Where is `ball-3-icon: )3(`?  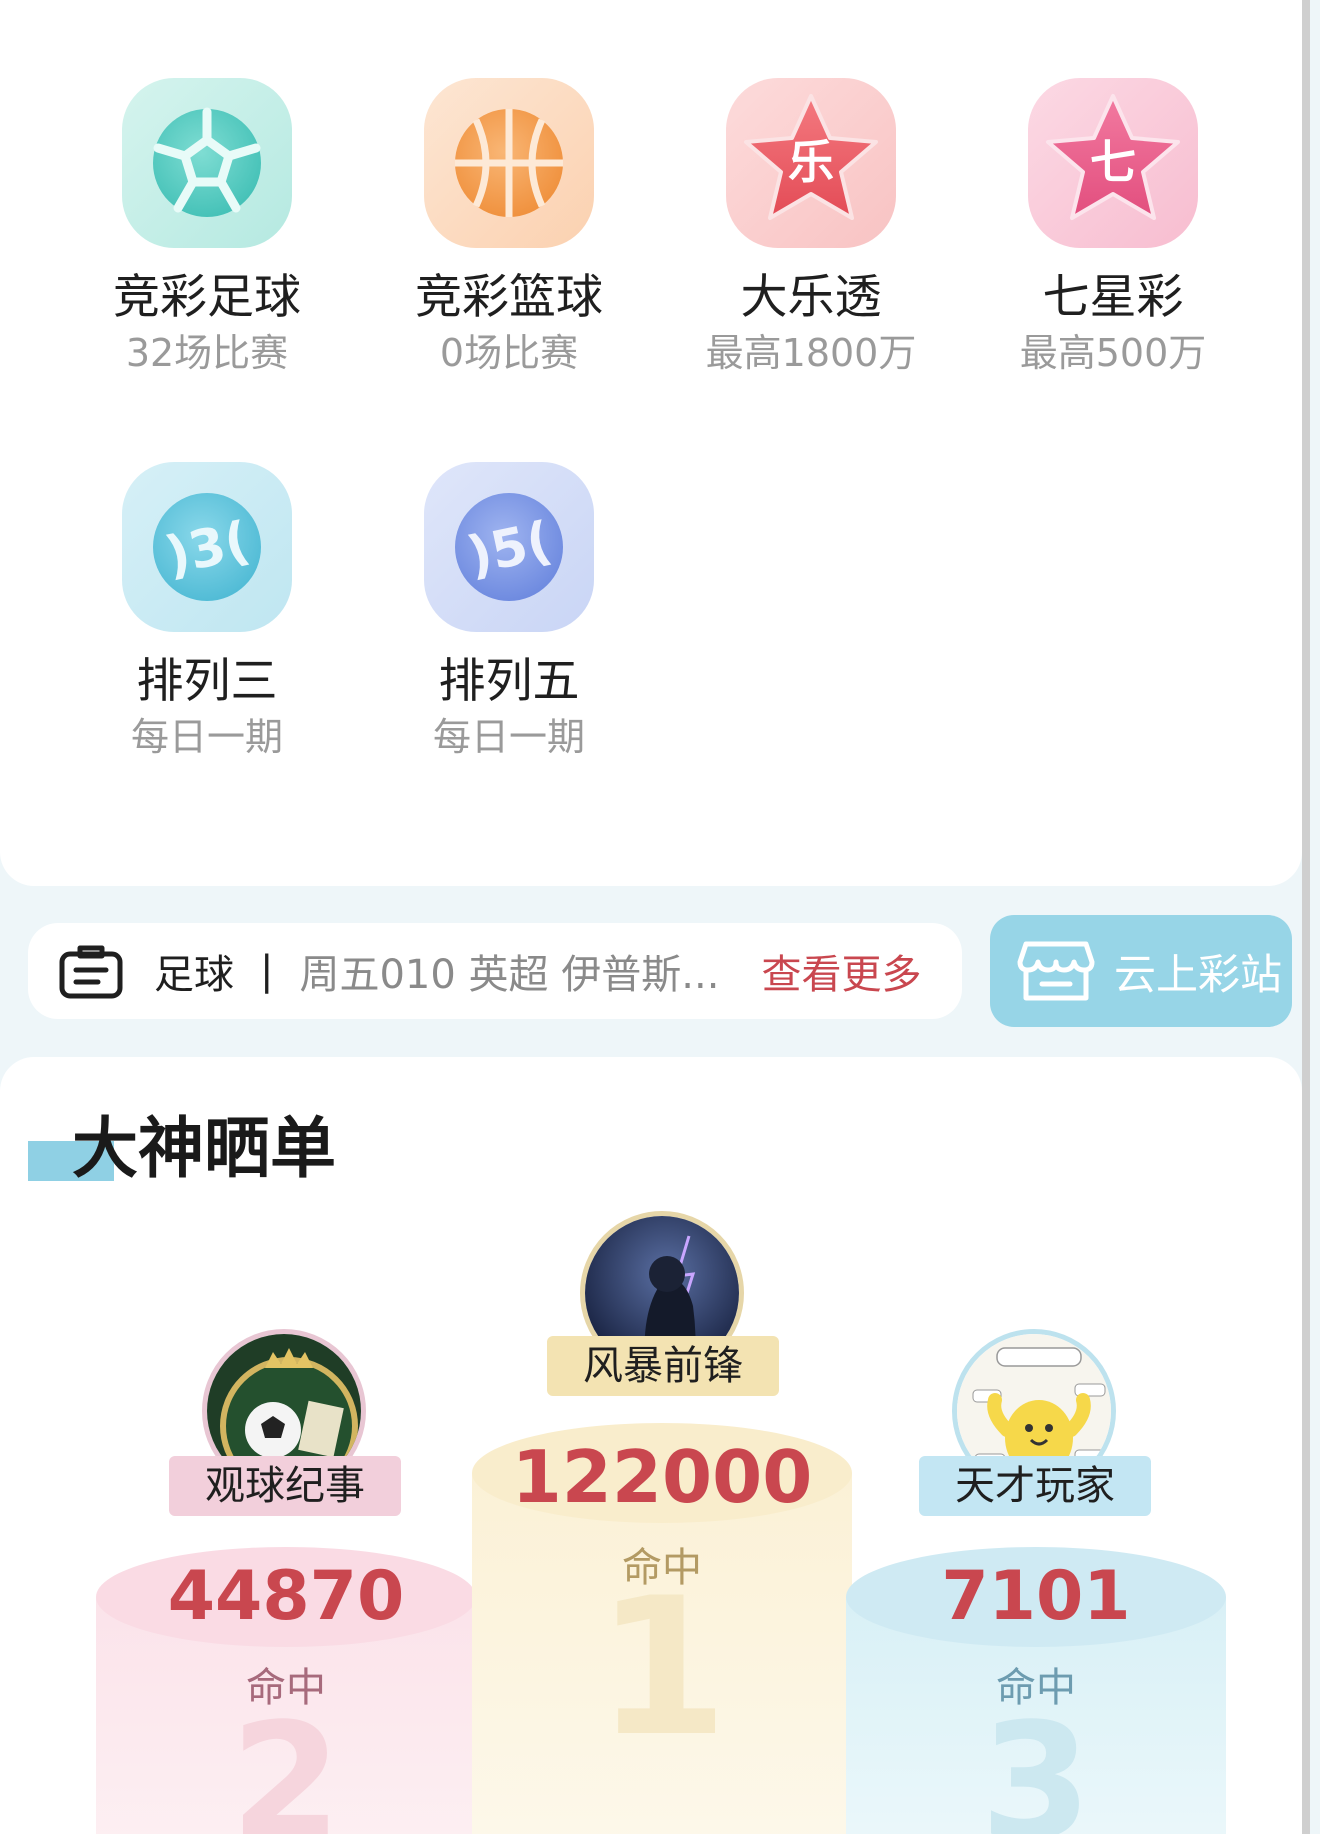 ball-3-icon: )3( is located at coordinates (207, 547).